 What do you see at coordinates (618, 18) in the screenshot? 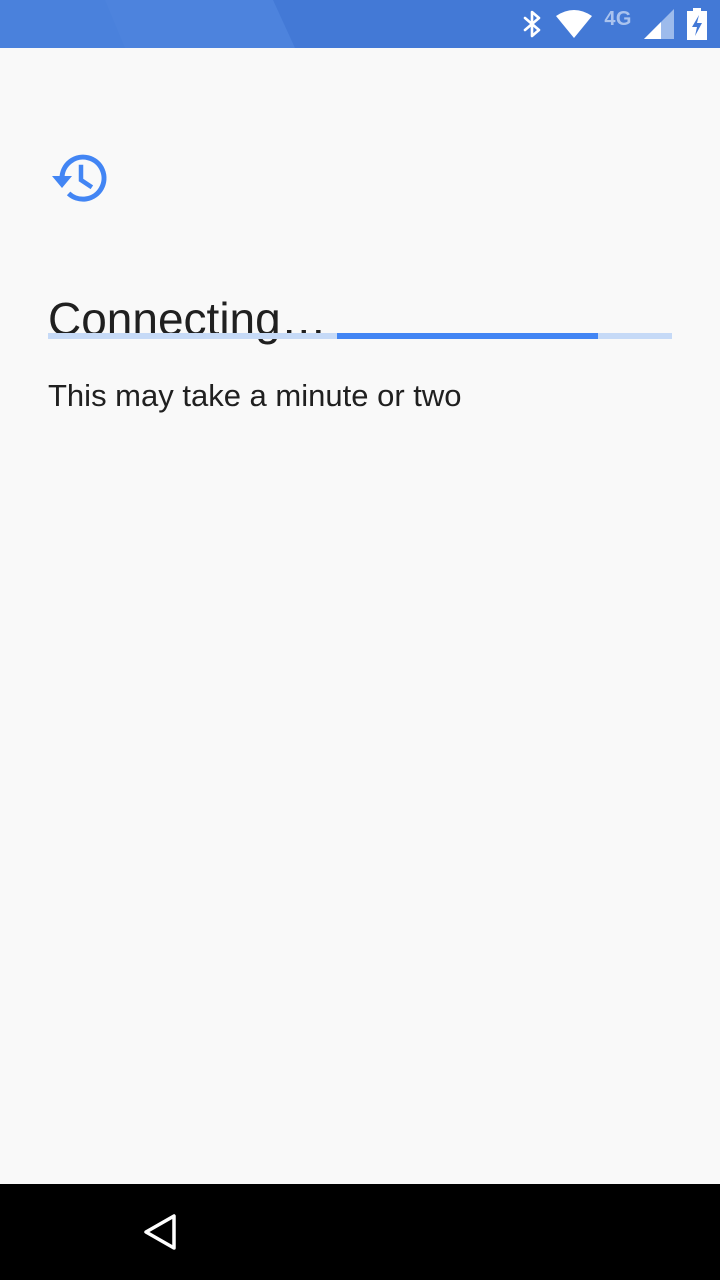
I see `network-type-label: 4G` at bounding box center [618, 18].